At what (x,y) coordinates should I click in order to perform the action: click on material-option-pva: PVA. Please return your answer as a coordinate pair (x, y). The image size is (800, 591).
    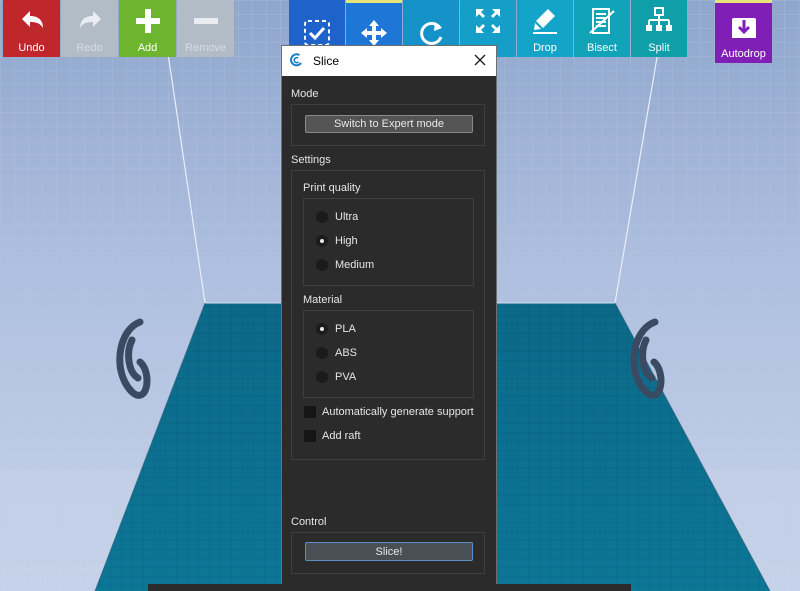
    Looking at the image, I should click on (336, 377).